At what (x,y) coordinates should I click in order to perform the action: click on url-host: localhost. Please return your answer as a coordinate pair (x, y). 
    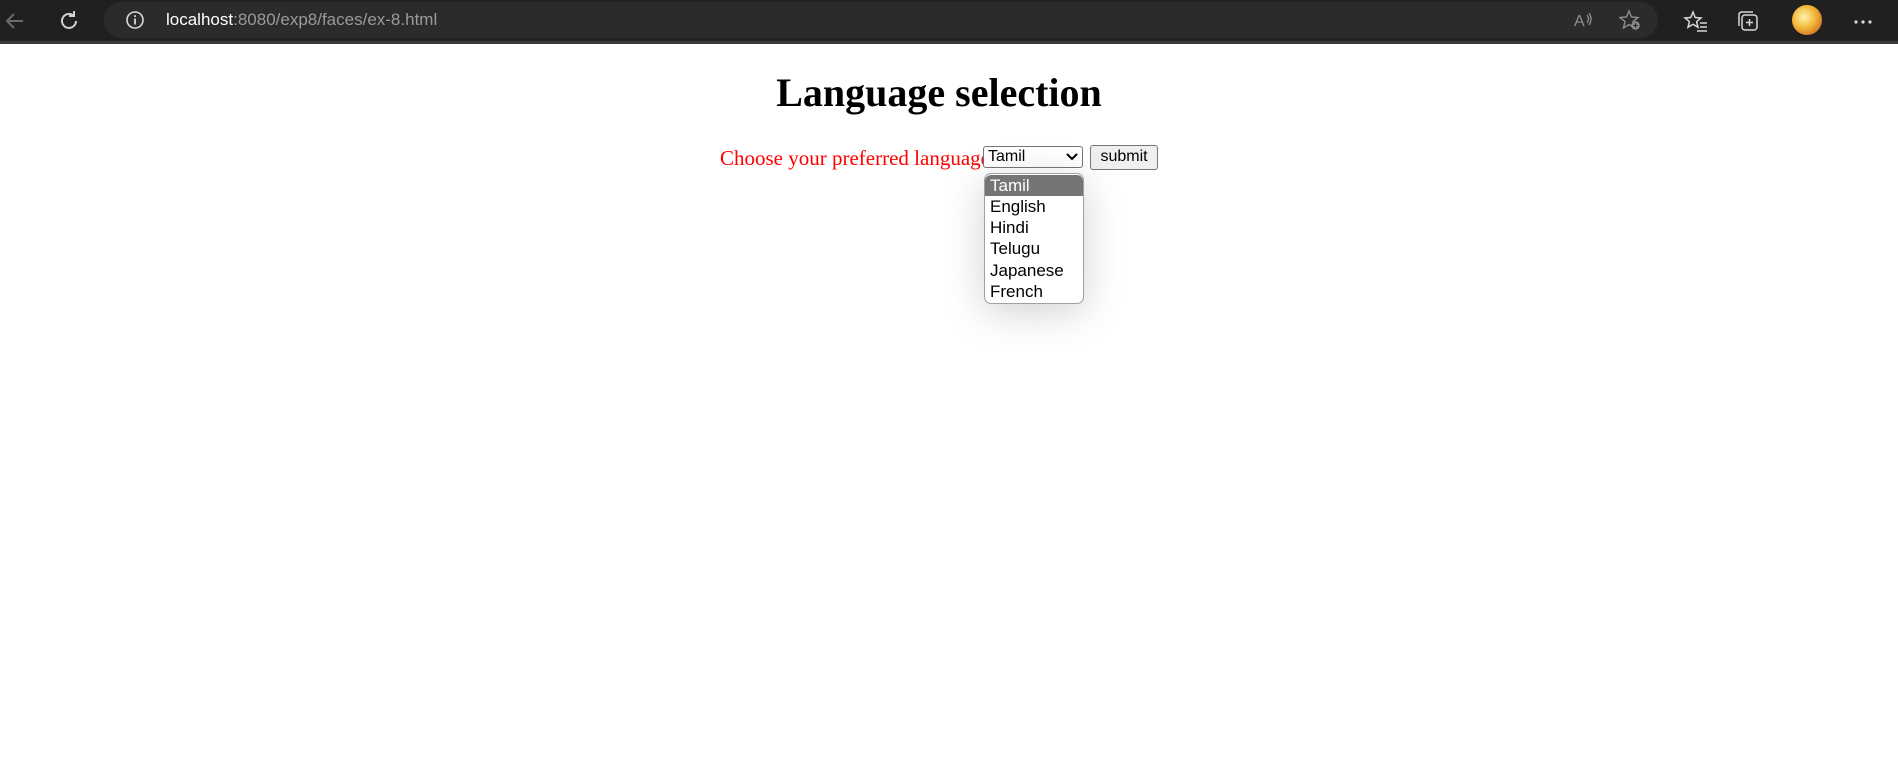
    Looking at the image, I should click on (200, 19).